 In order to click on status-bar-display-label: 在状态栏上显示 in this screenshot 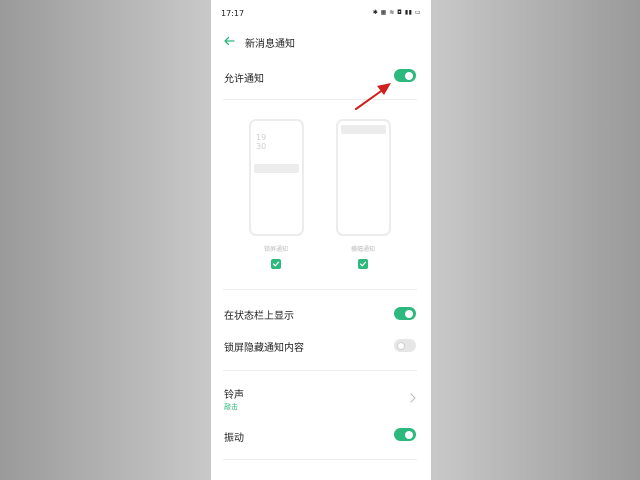, I will do `click(259, 316)`.